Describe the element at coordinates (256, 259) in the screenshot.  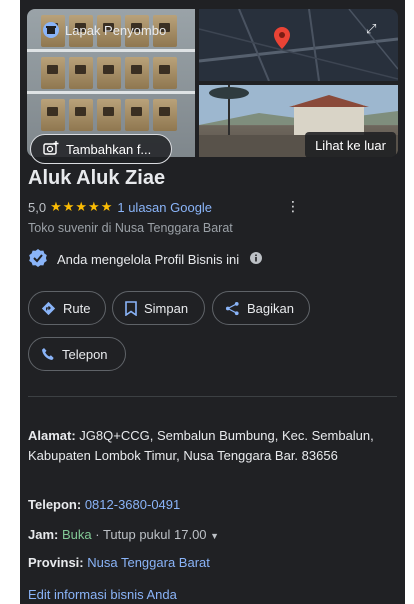
I see `info-icon` at that location.